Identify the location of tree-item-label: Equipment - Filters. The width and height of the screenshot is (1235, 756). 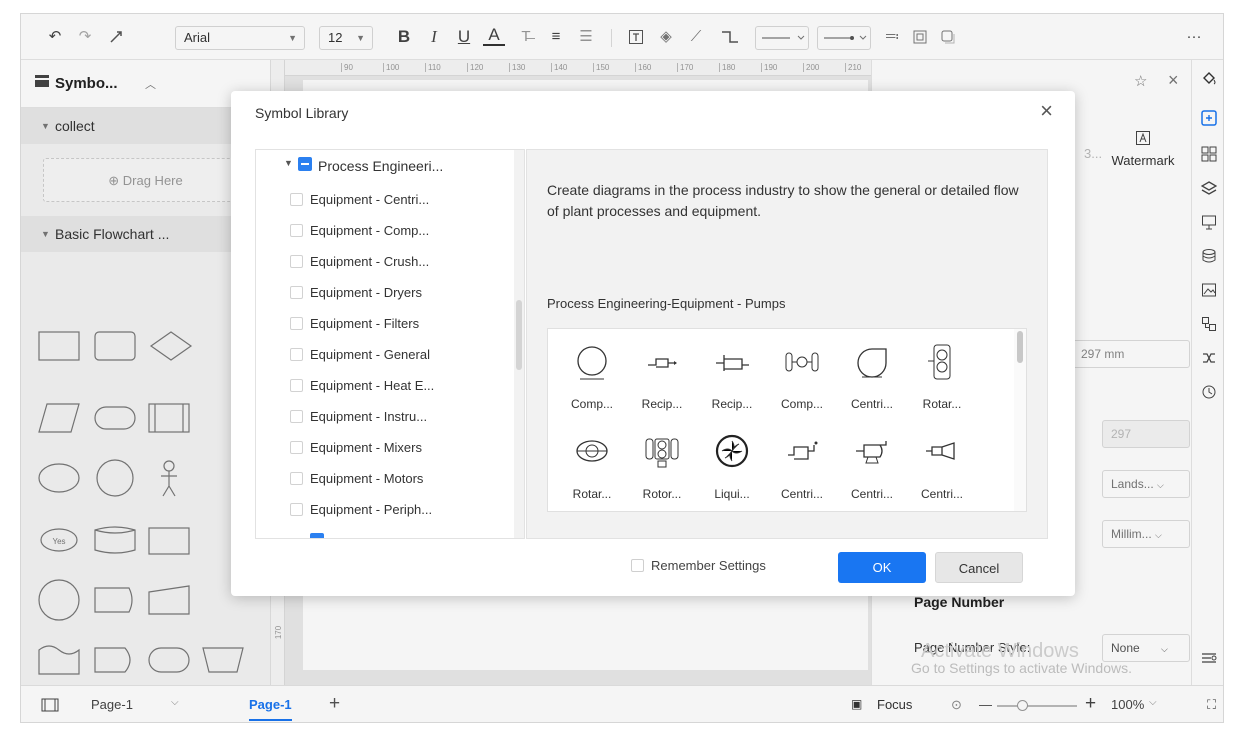
(365, 323).